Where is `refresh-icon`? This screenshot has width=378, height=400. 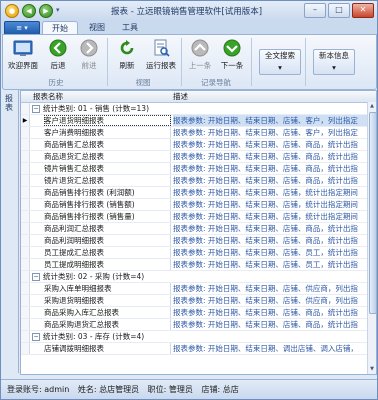 refresh-icon is located at coordinates (127, 48).